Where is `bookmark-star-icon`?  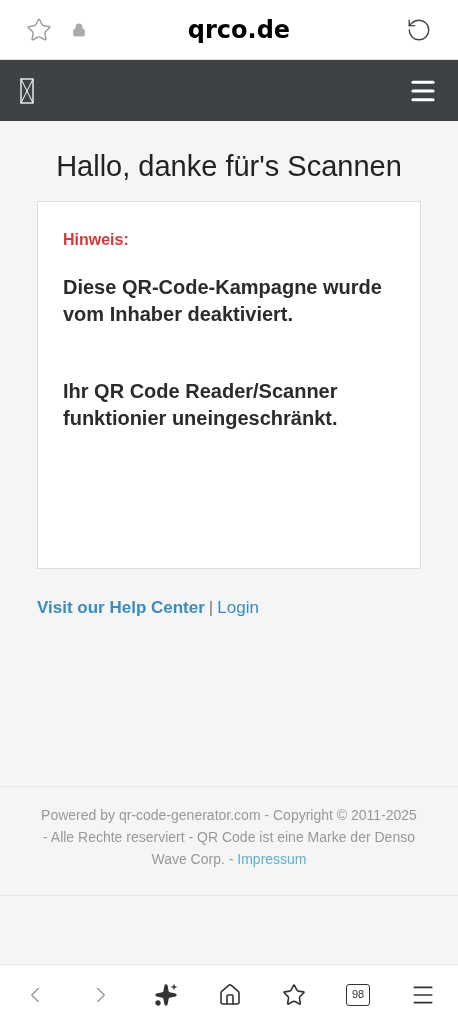
bookmark-star-icon is located at coordinates (39, 29).